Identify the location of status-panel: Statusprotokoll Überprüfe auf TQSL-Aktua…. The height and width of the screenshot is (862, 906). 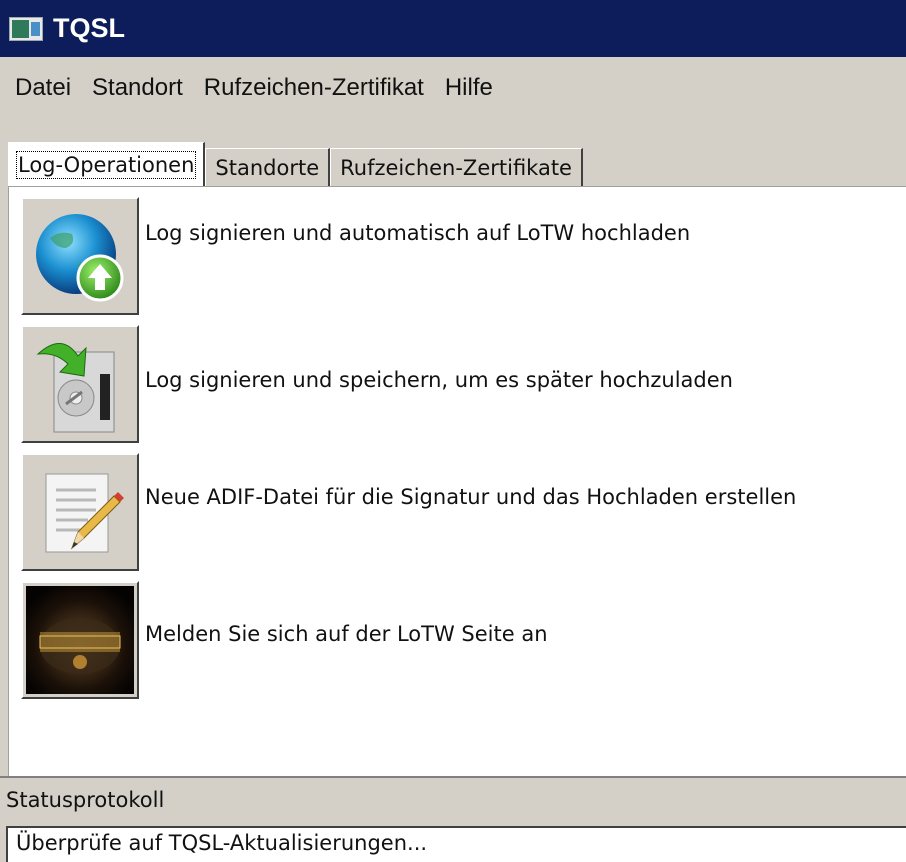
(453, 819).